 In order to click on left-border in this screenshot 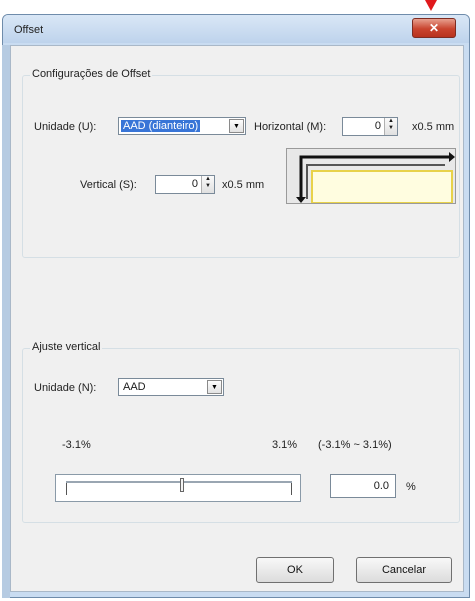, I will do `click(6, 321)`.